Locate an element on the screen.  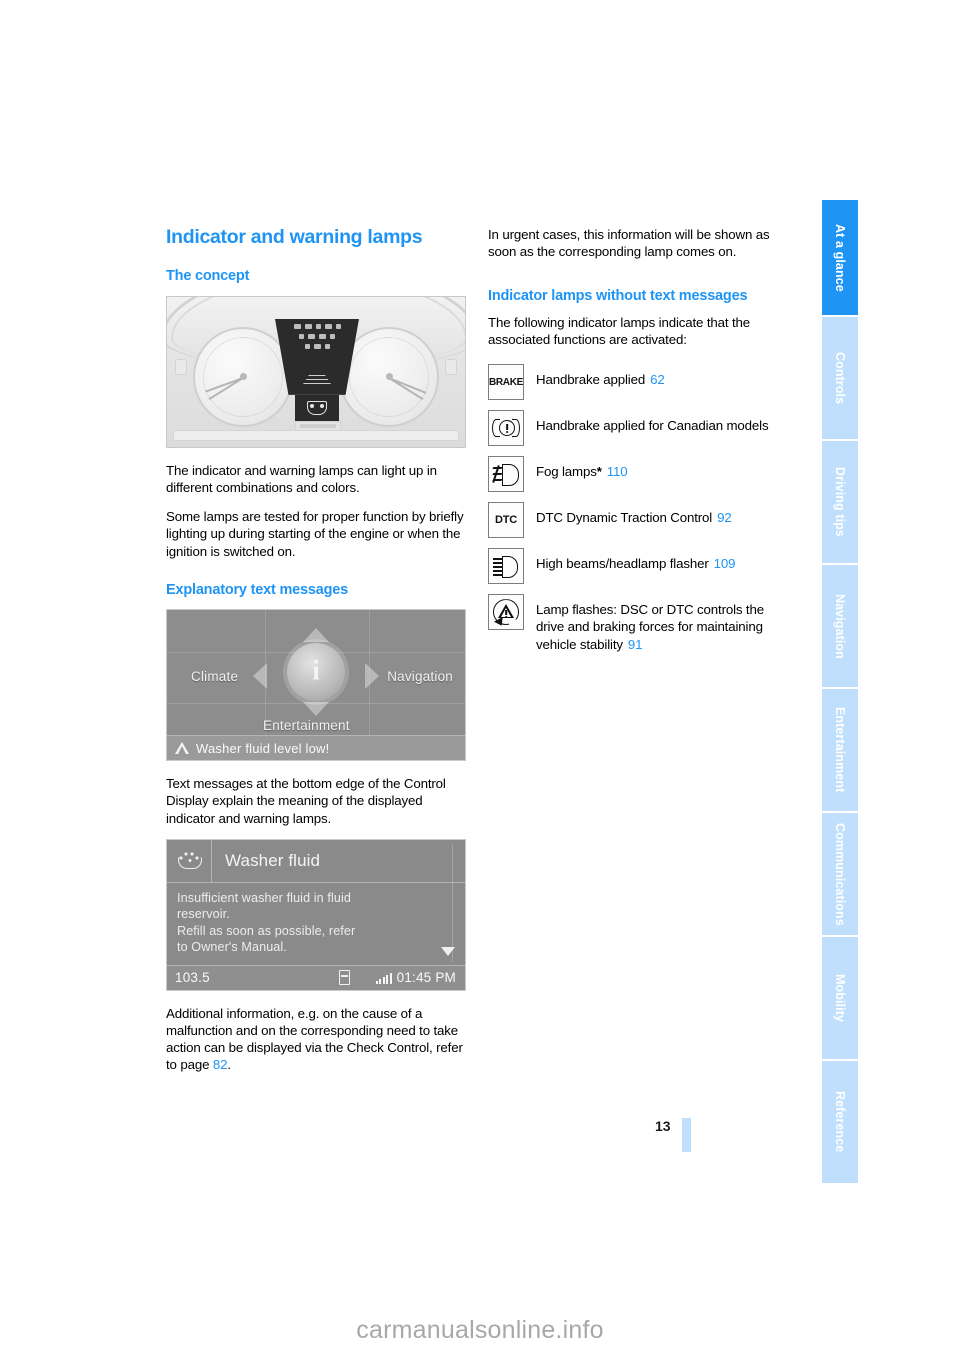
idrive-navigation-label: Navigation is located at coordinates (420, 677).